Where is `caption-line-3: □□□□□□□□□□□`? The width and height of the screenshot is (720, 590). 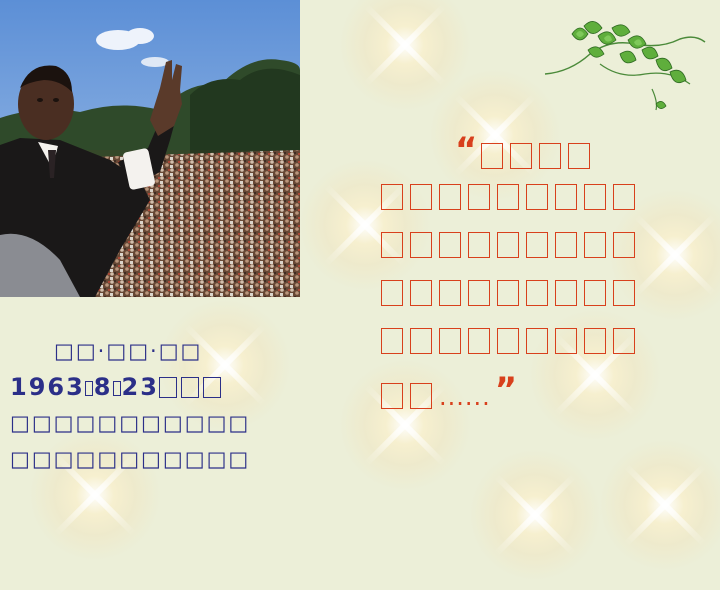 caption-line-3: □□□□□□□□□□□ is located at coordinates (130, 423).